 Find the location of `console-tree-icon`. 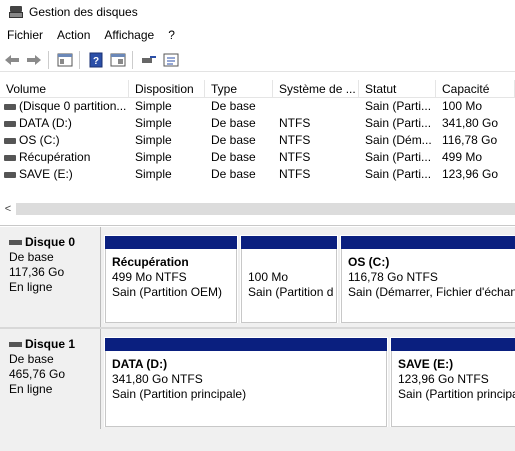

console-tree-icon is located at coordinates (65, 60).